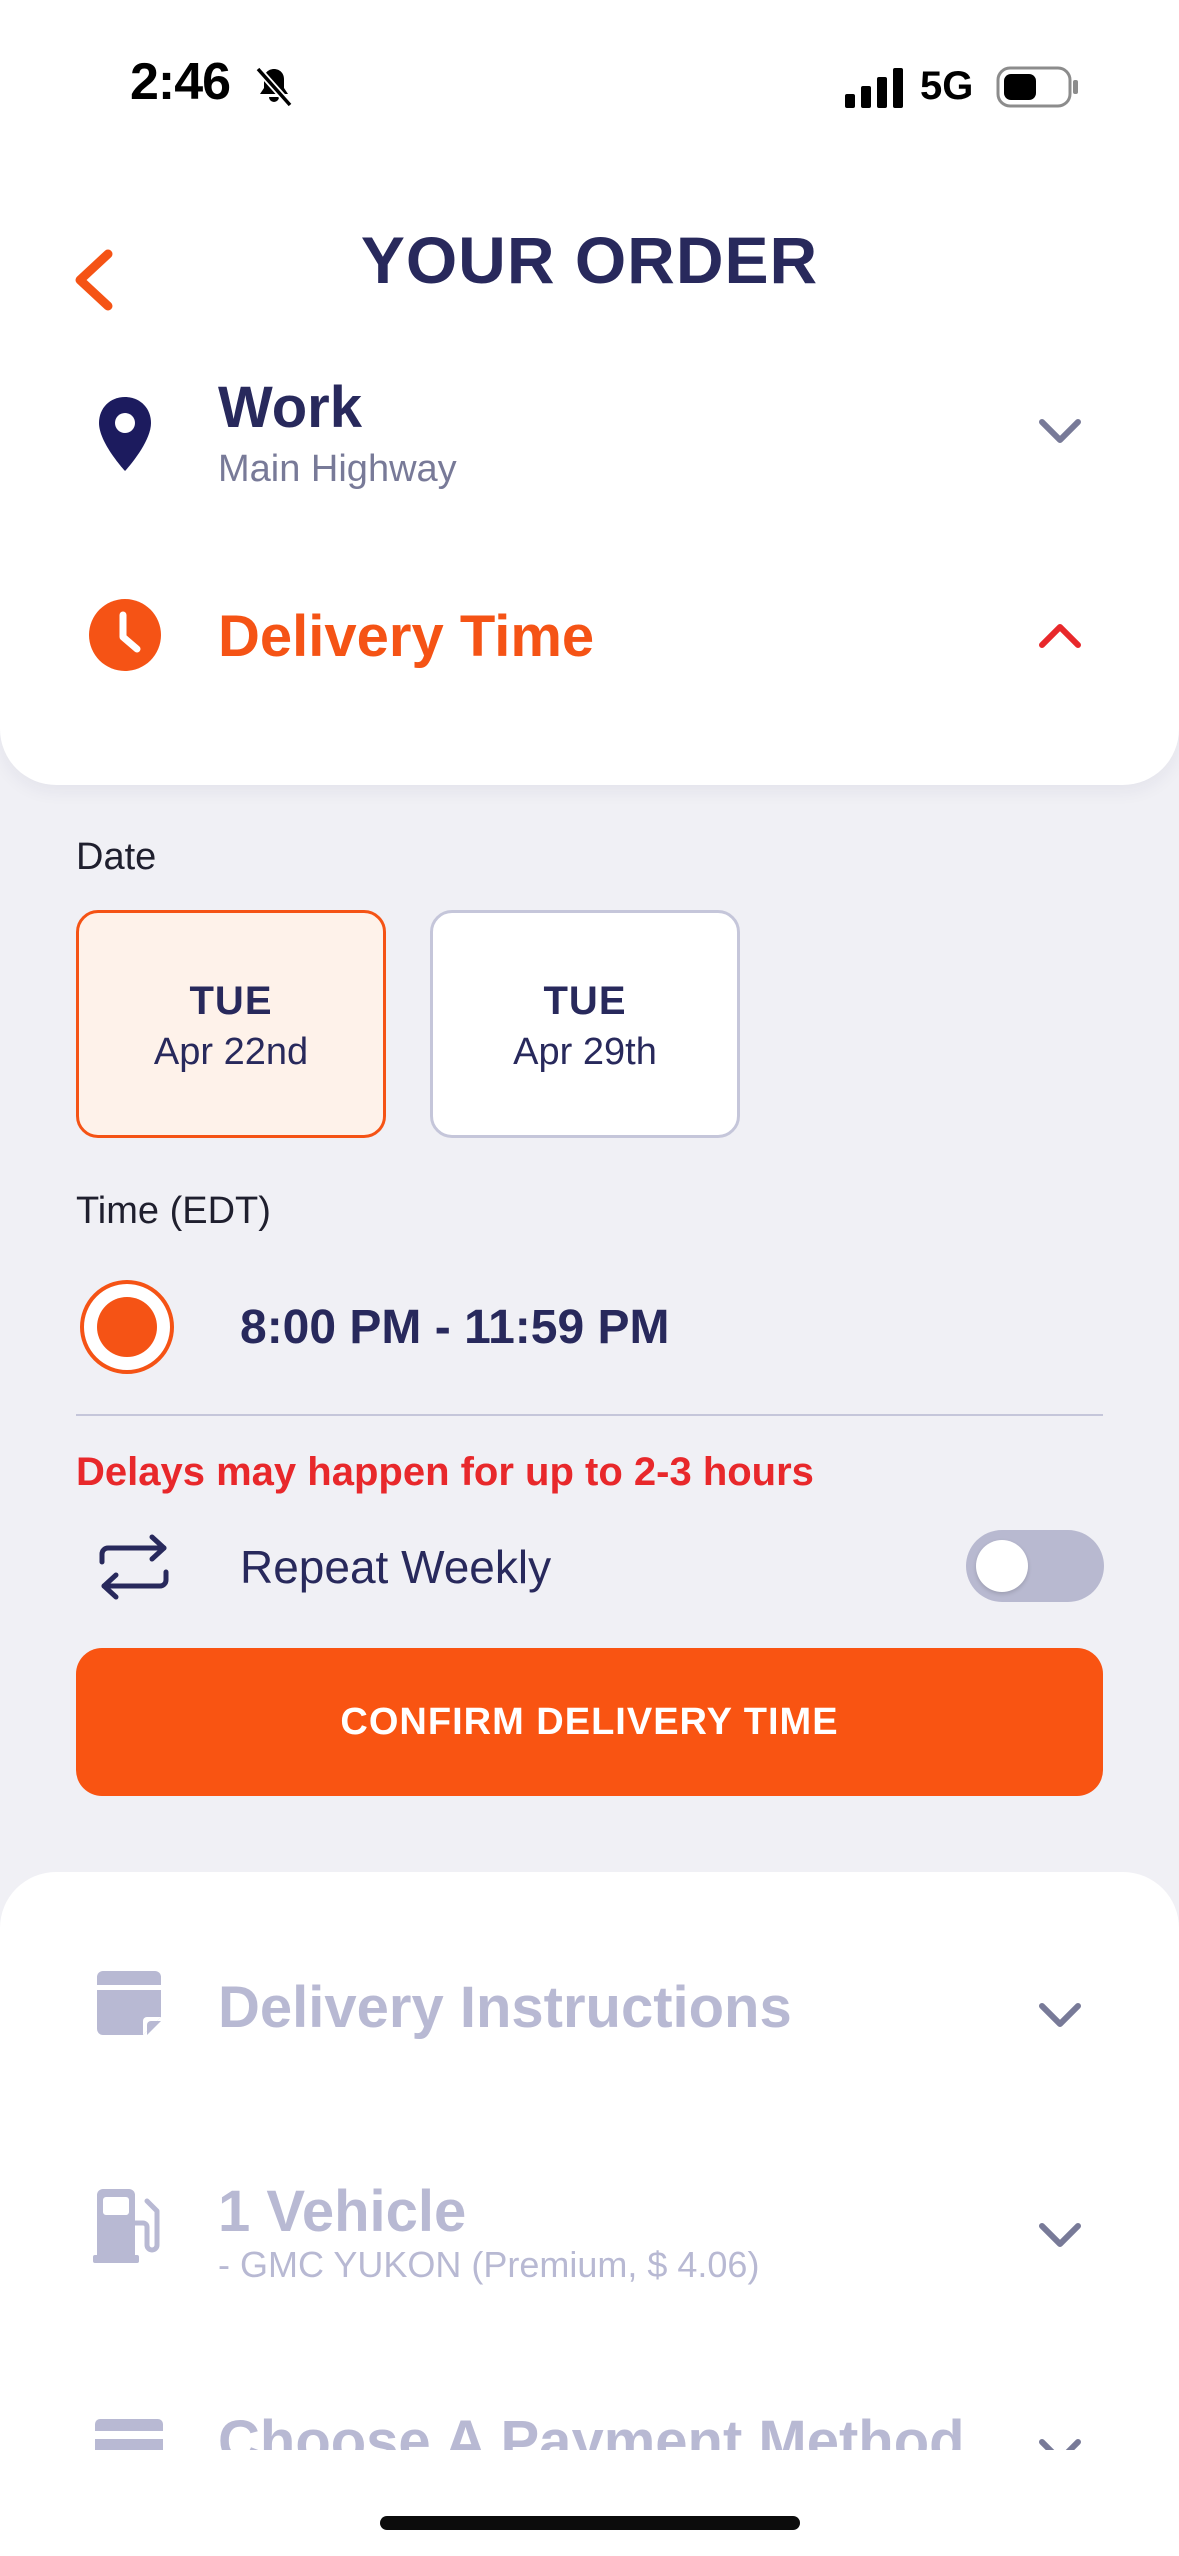 The height and width of the screenshot is (2556, 1179). Describe the element at coordinates (1060, 636) in the screenshot. I see `chevron-up-icon` at that location.